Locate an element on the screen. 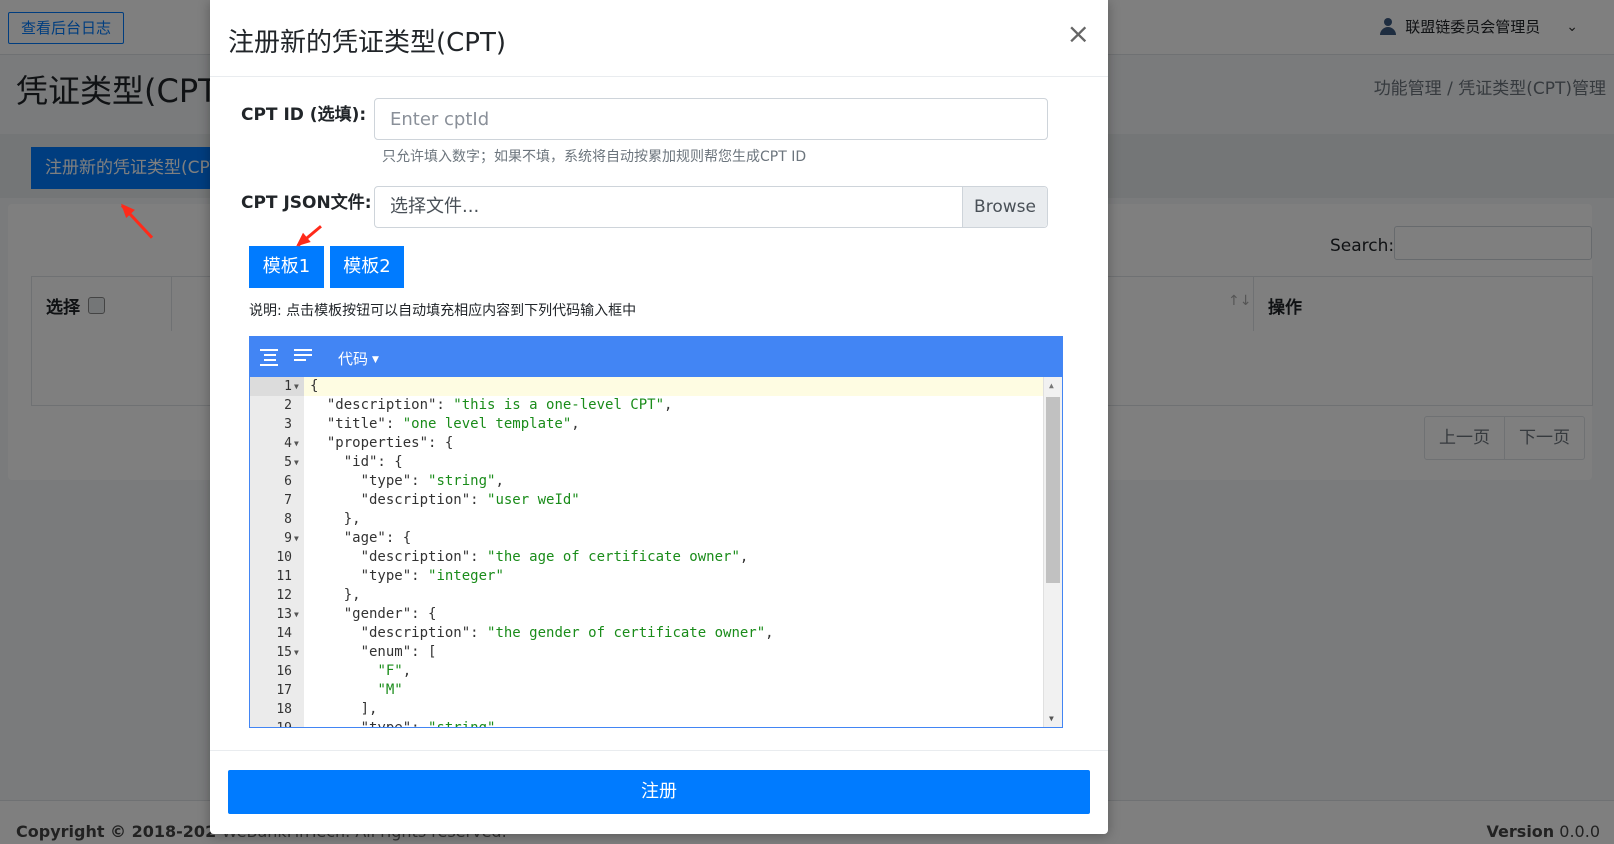 This screenshot has width=1614, height=844. line-number: 19 is located at coordinates (277, 723).